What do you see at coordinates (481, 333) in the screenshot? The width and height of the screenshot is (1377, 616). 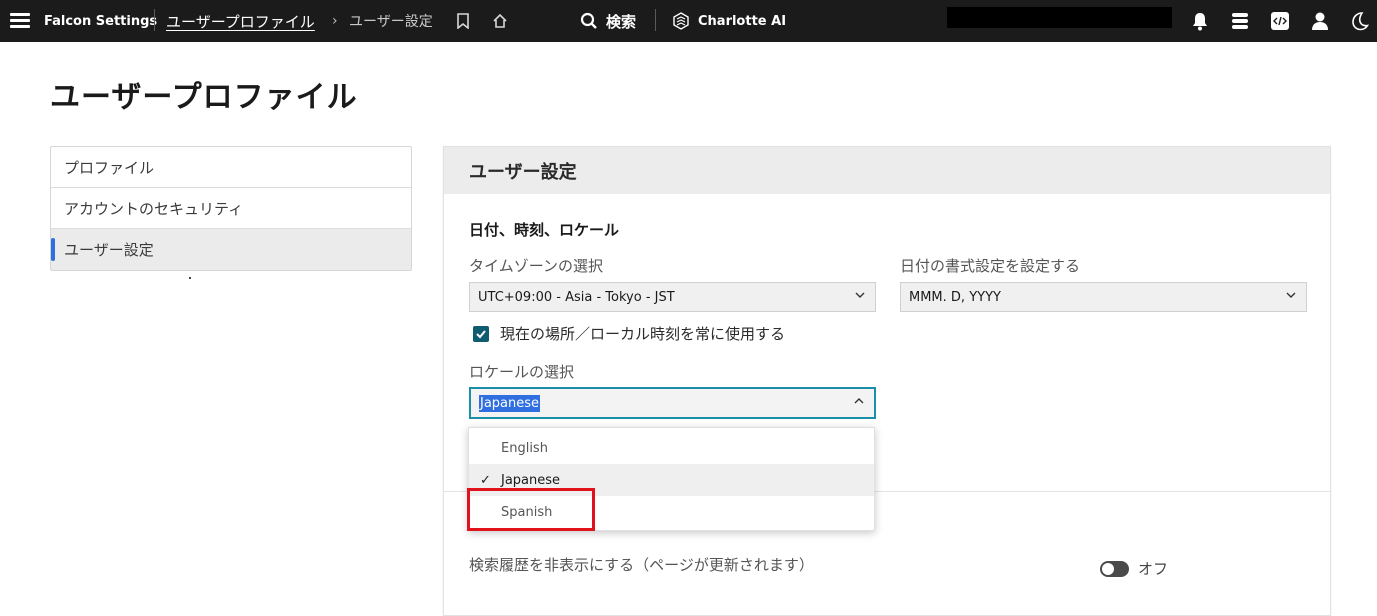 I see `use-local-time-checkbox` at bounding box center [481, 333].